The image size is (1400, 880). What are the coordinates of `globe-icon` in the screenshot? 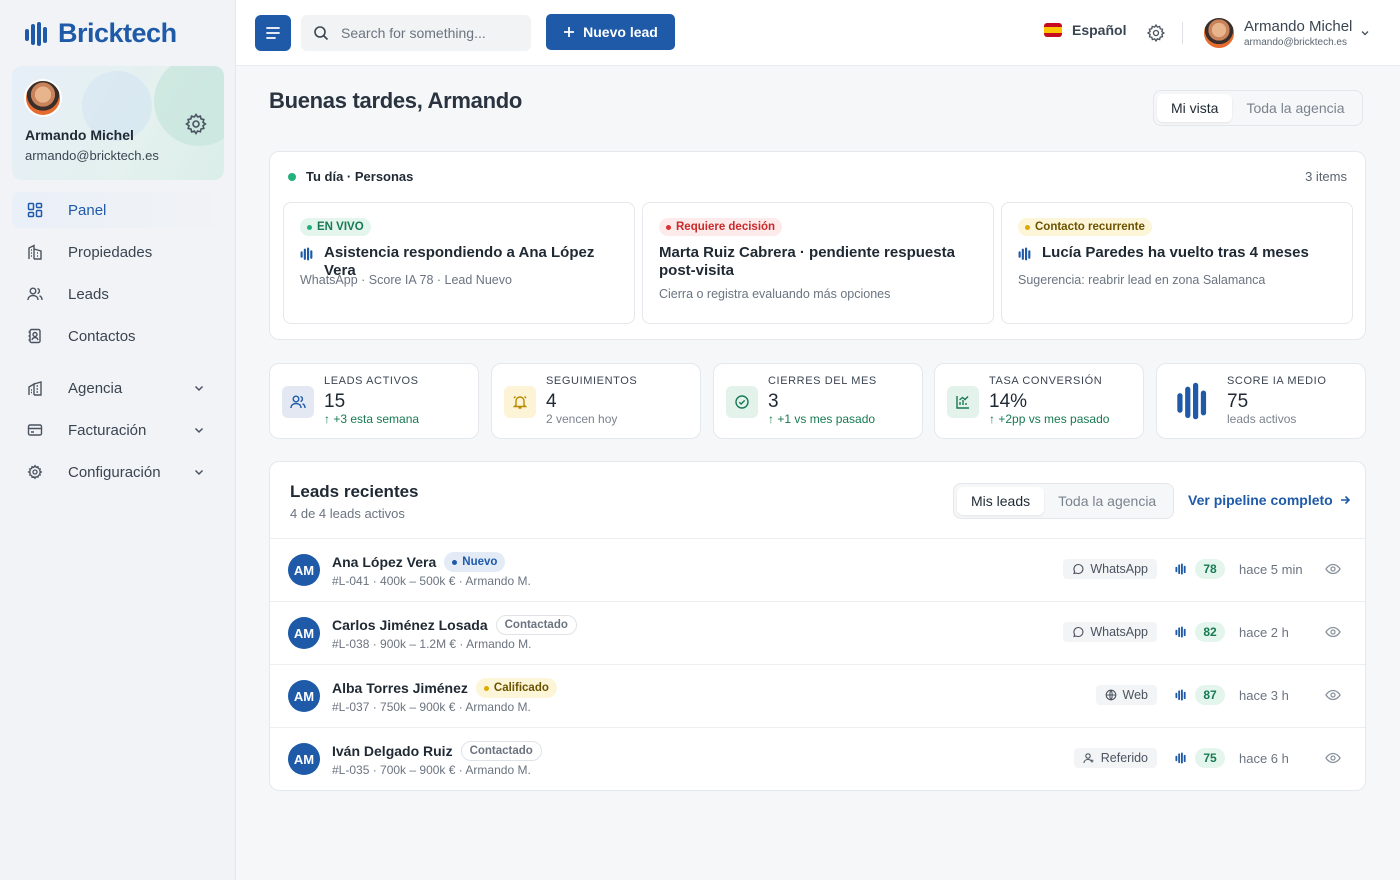 It's located at (1110, 695).